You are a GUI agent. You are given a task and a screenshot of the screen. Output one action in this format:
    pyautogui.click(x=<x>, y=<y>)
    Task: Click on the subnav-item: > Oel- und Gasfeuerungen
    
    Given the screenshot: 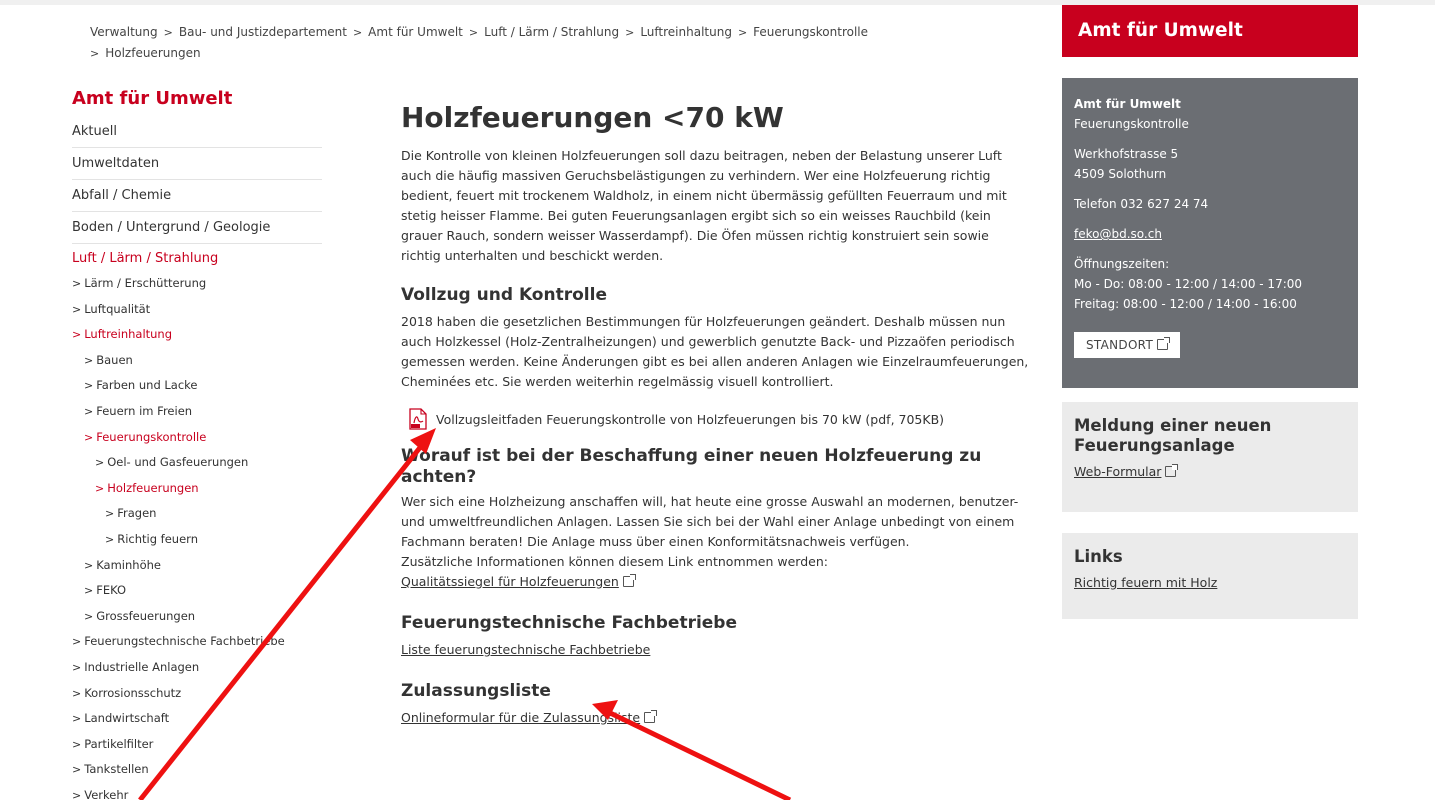 What is the action you would take?
    pyautogui.click(x=197, y=463)
    